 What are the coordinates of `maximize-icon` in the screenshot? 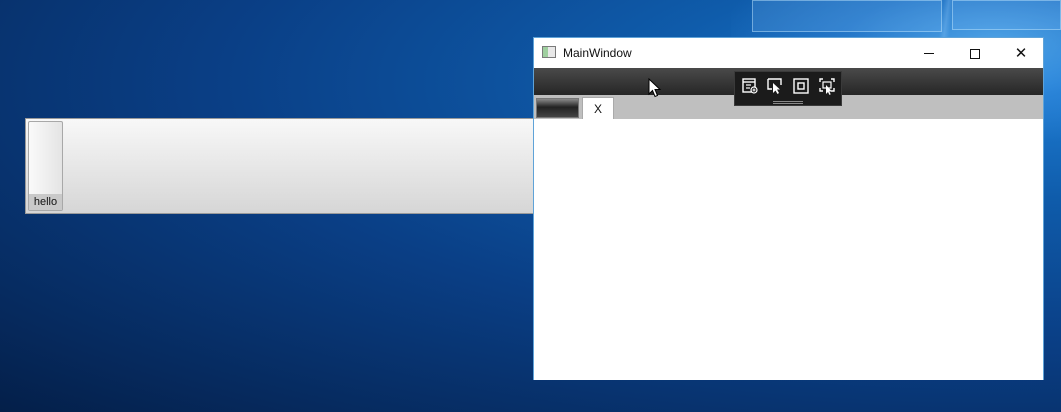 It's located at (975, 53).